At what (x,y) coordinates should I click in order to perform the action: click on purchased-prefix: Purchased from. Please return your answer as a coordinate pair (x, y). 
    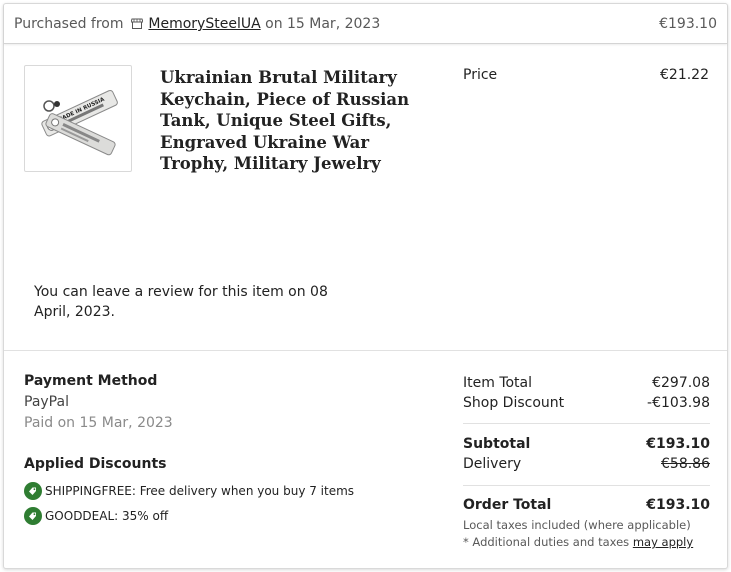
    Looking at the image, I should click on (69, 24).